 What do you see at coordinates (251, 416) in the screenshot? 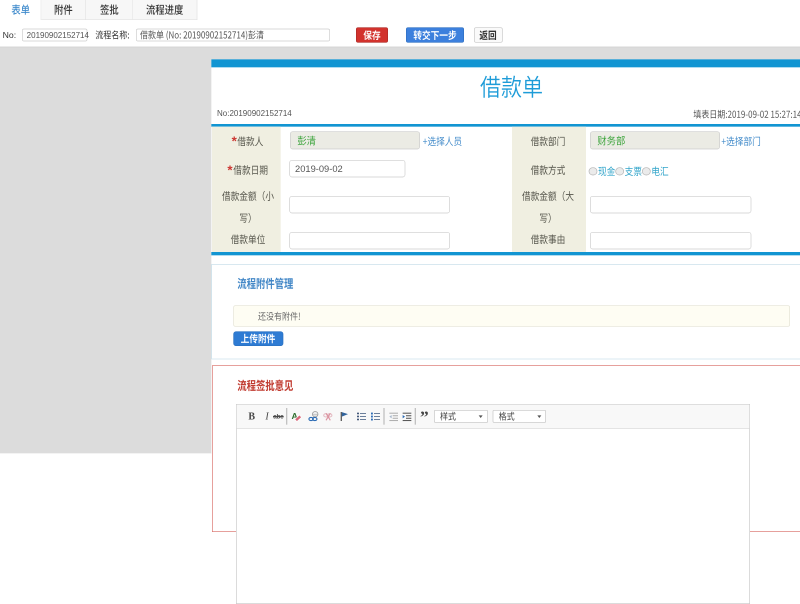
I see `svg-text: B` at bounding box center [251, 416].